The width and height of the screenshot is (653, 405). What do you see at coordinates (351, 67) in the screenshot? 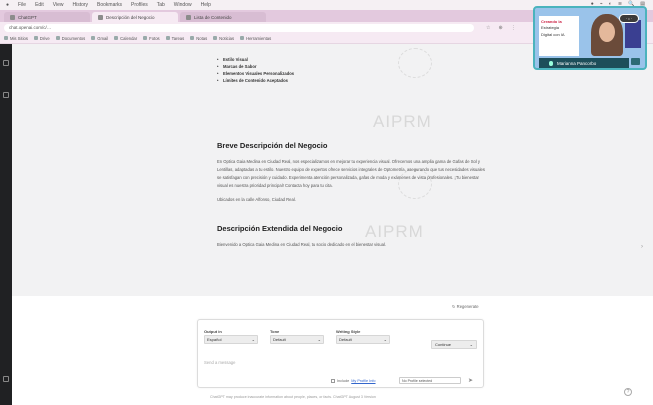
I see `list-item: Marcas de Sabor` at bounding box center [351, 67].